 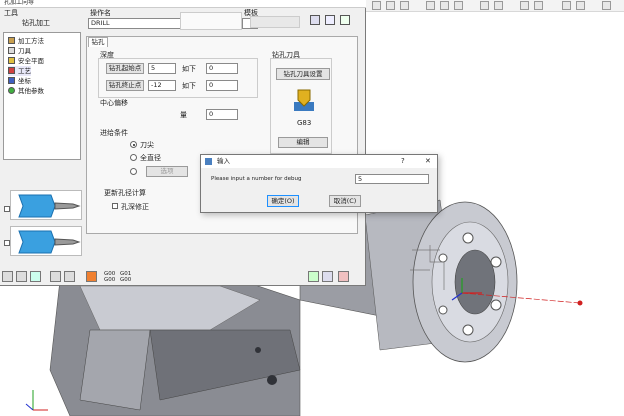 What do you see at coordinates (11, 90) in the screenshot?
I see `plus-icon` at bounding box center [11, 90].